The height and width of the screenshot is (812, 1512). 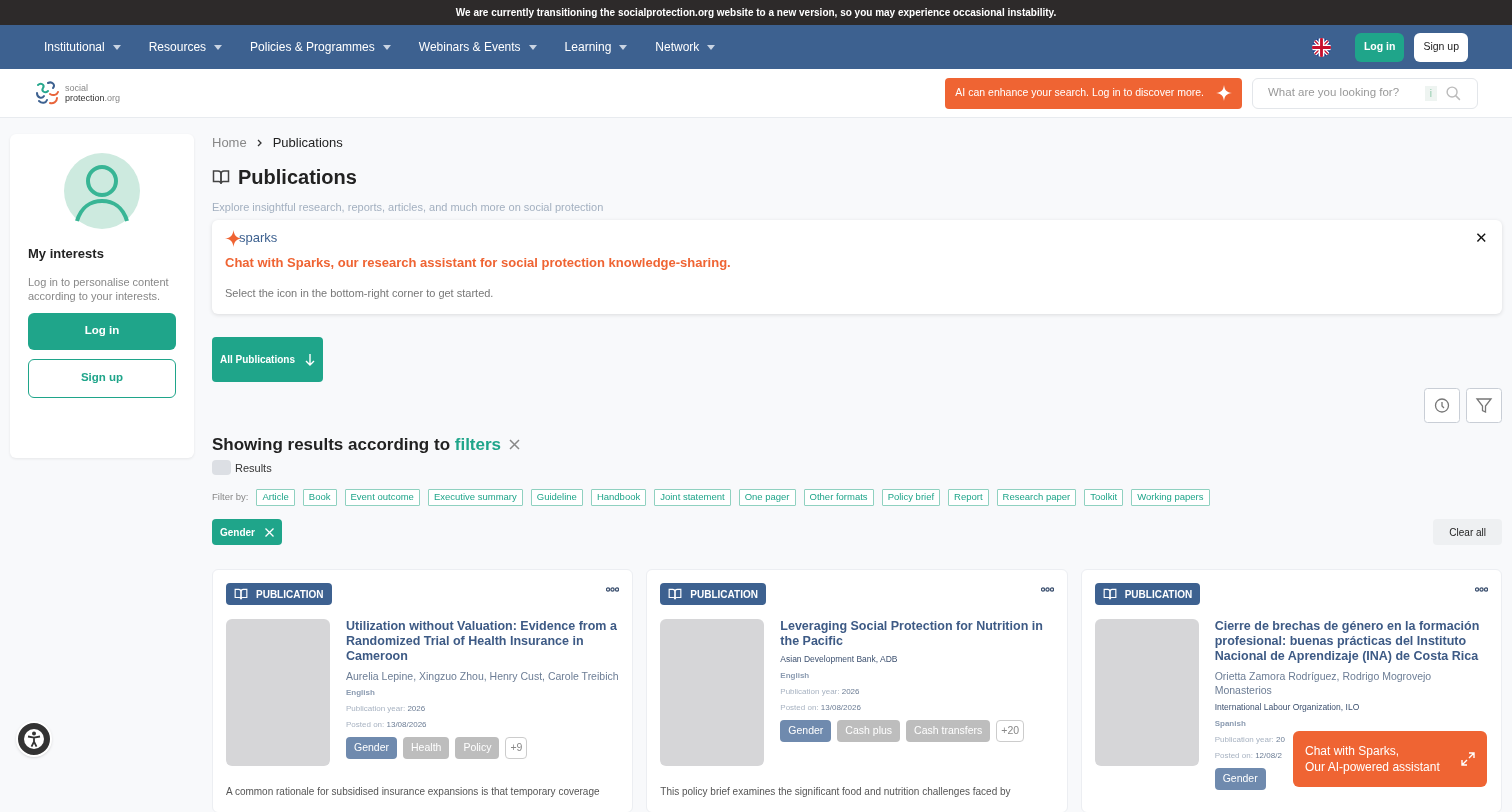 What do you see at coordinates (556, 497) in the screenshot?
I see `filter-chip: Guideline` at bounding box center [556, 497].